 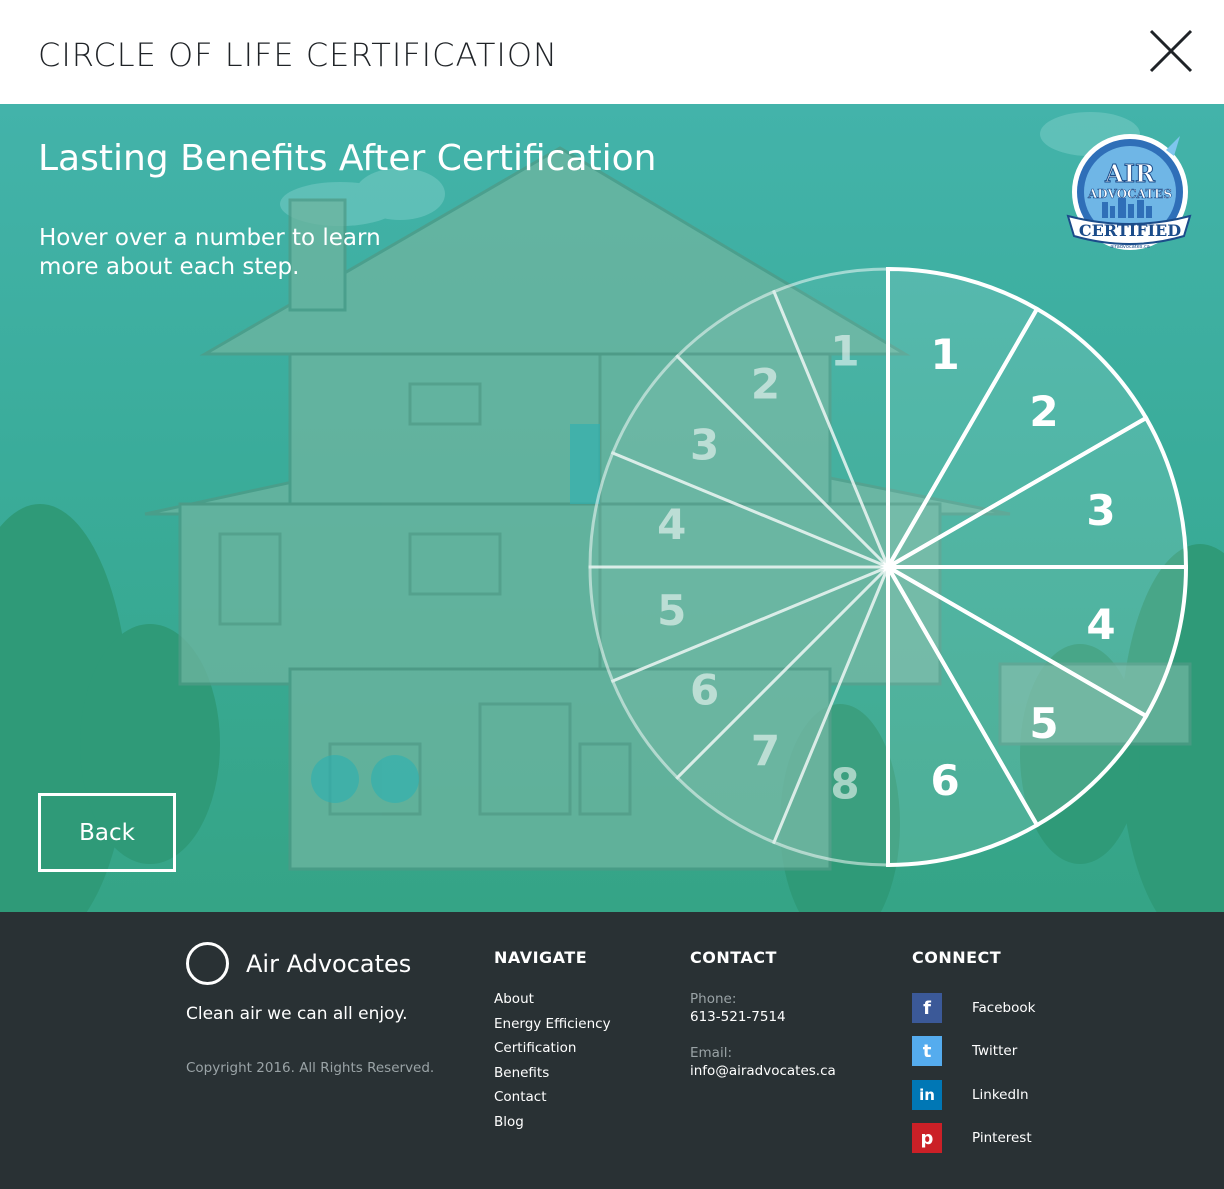 I want to click on brand-tagline: Clean air we can all enjoy., so click(x=297, y=1014).